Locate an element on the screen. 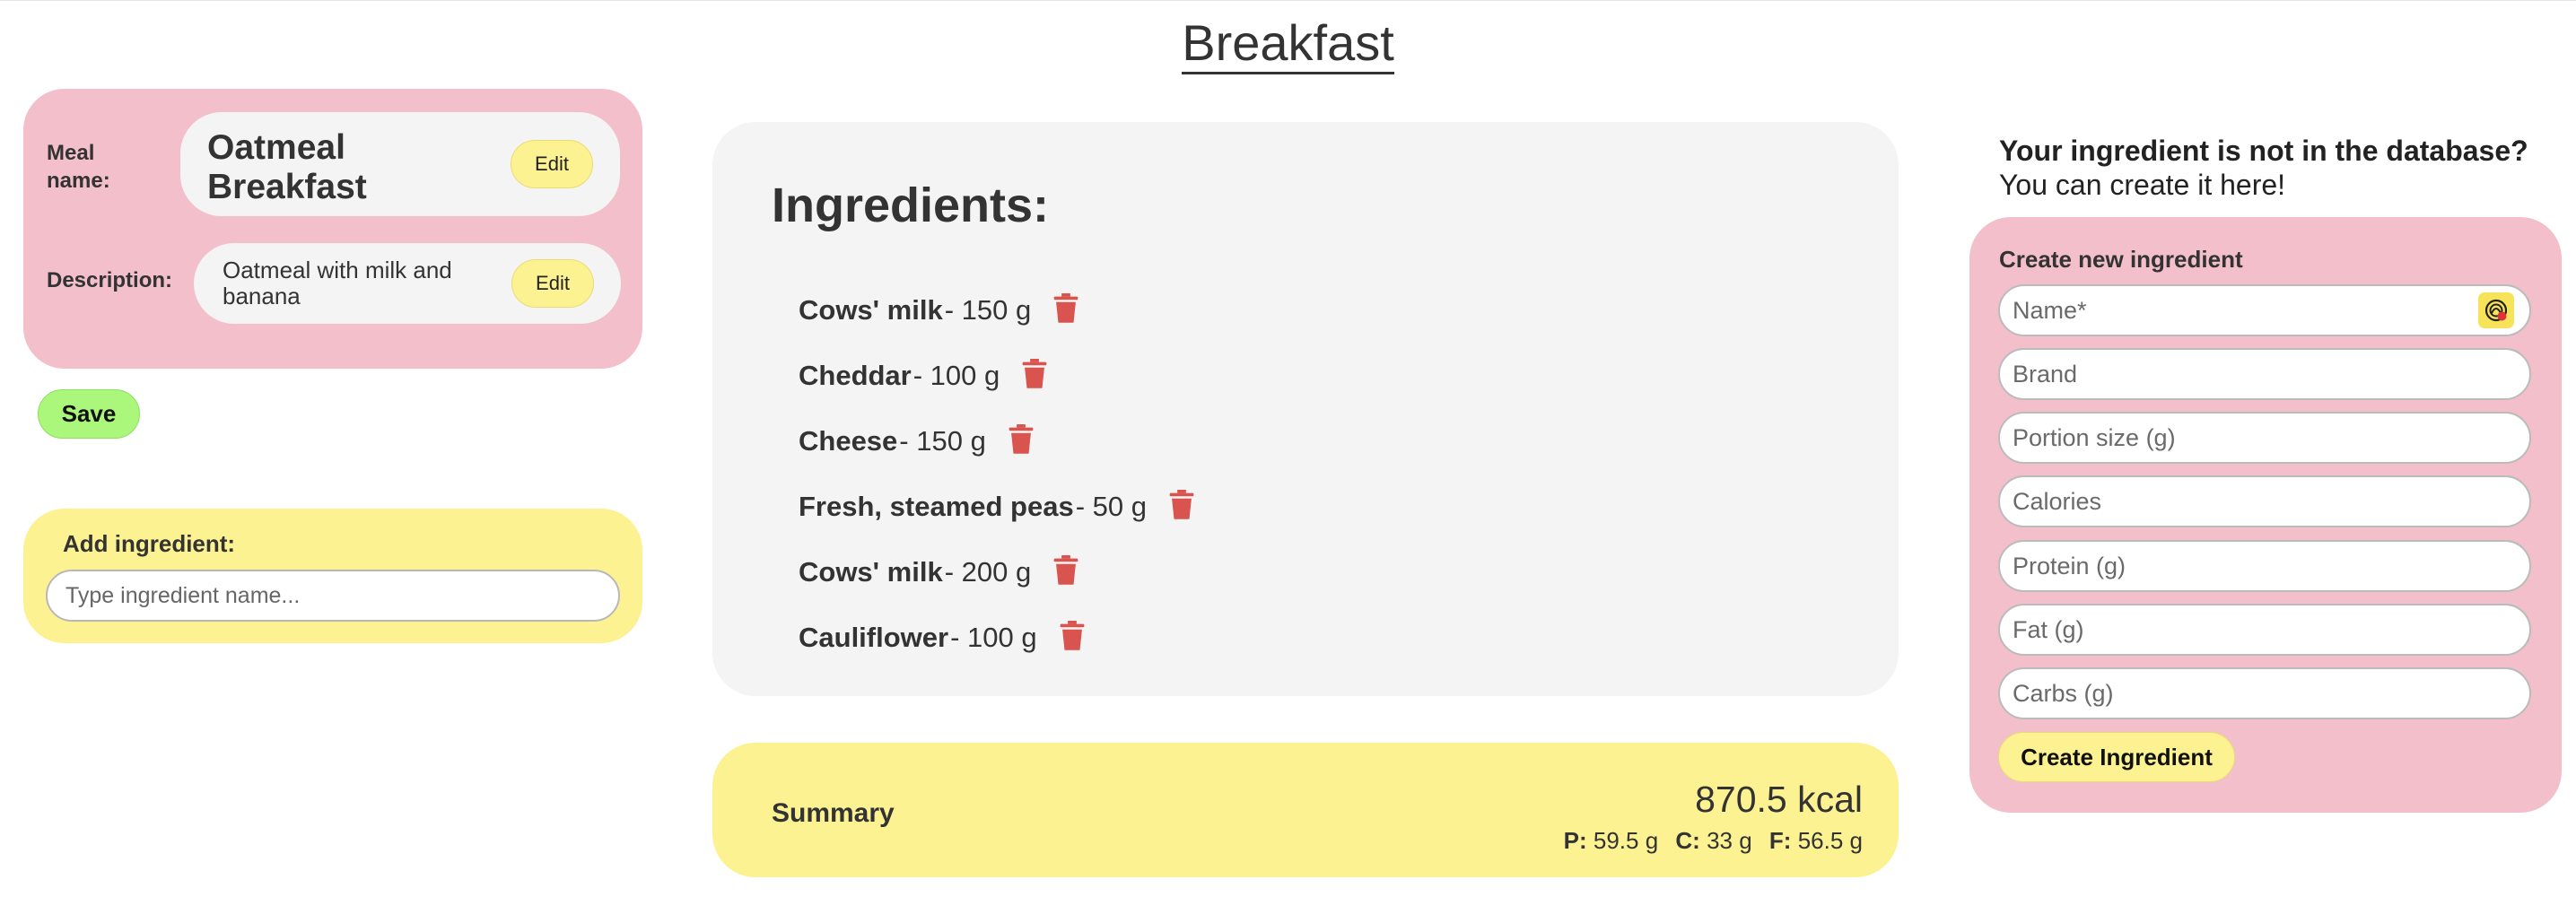 Image resolution: width=2576 pixels, height=897 pixels. description-pill: Oatmeal with milk and banana Edit is located at coordinates (408, 283).